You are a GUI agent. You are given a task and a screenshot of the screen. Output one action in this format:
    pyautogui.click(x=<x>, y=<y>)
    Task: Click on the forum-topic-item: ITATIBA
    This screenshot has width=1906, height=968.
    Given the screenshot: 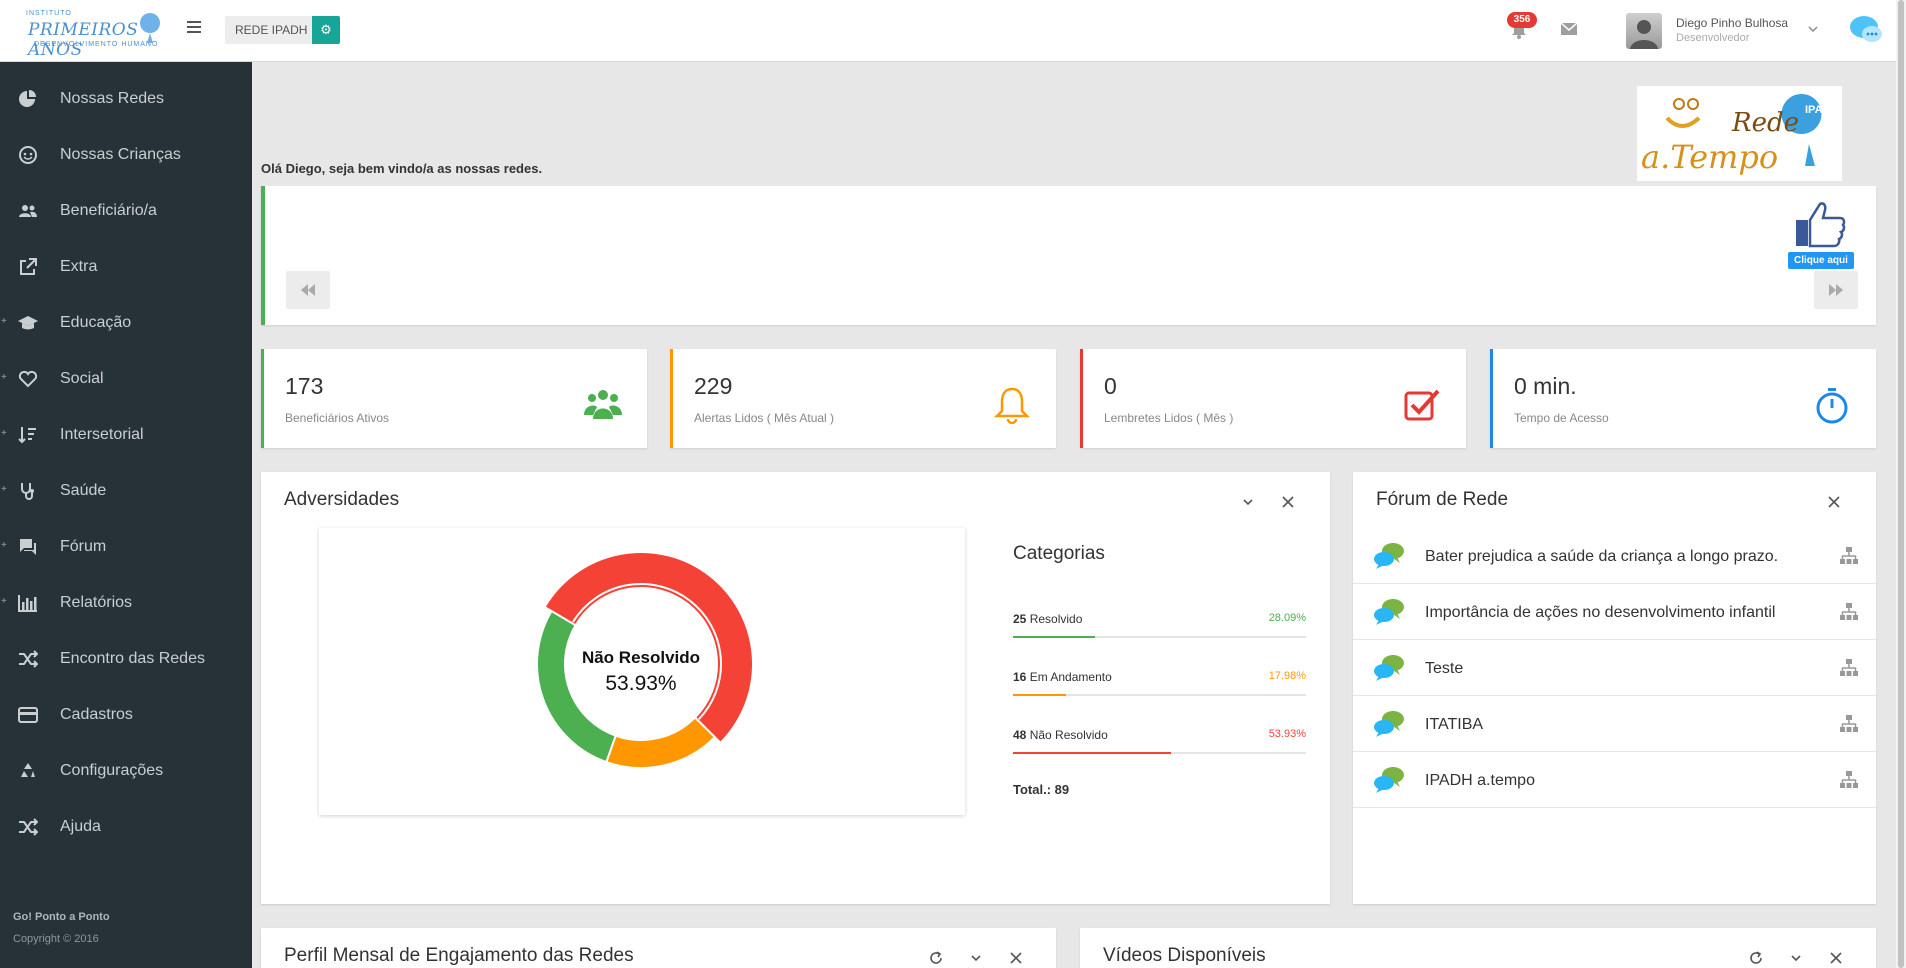 What is the action you would take?
    pyautogui.click(x=1614, y=724)
    